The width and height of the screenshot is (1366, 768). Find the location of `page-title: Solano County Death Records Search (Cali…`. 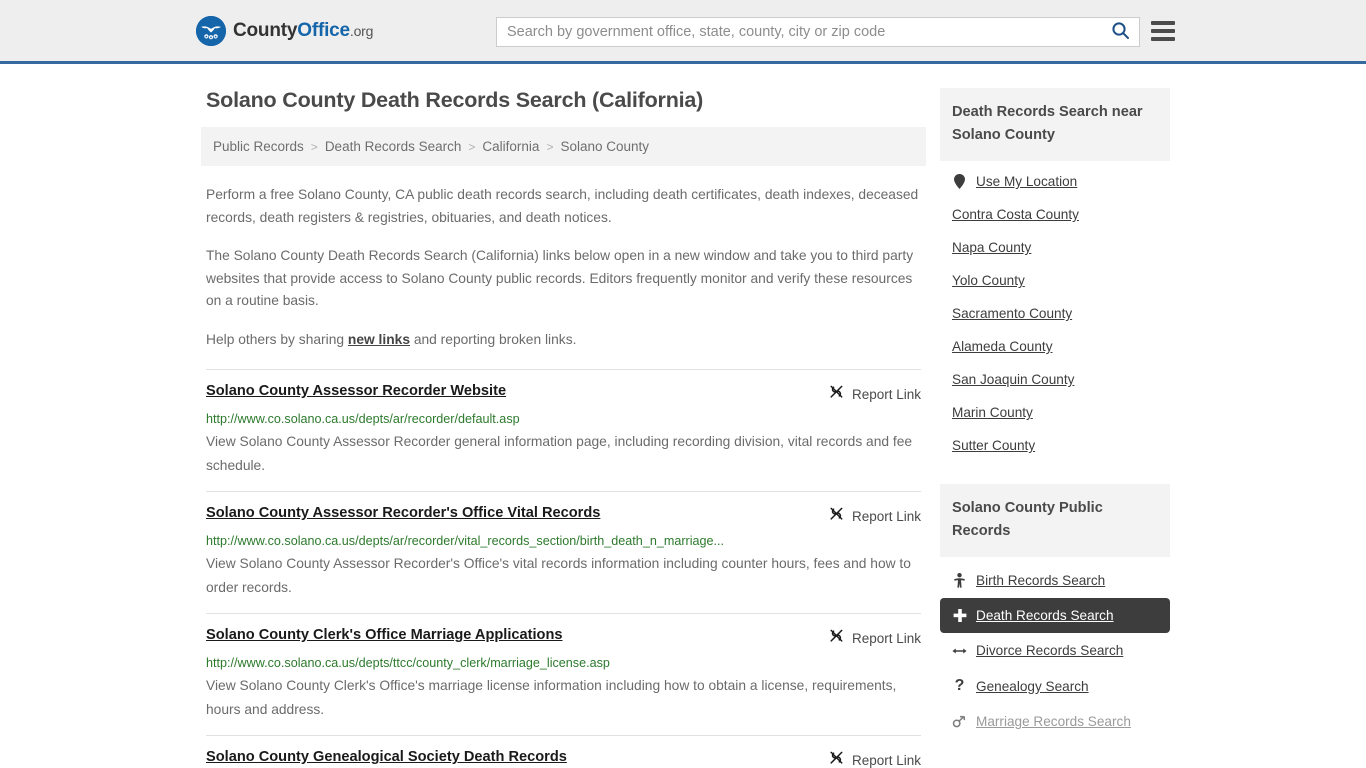

page-title: Solano County Death Records Search (Cali… is located at coordinates (455, 100).